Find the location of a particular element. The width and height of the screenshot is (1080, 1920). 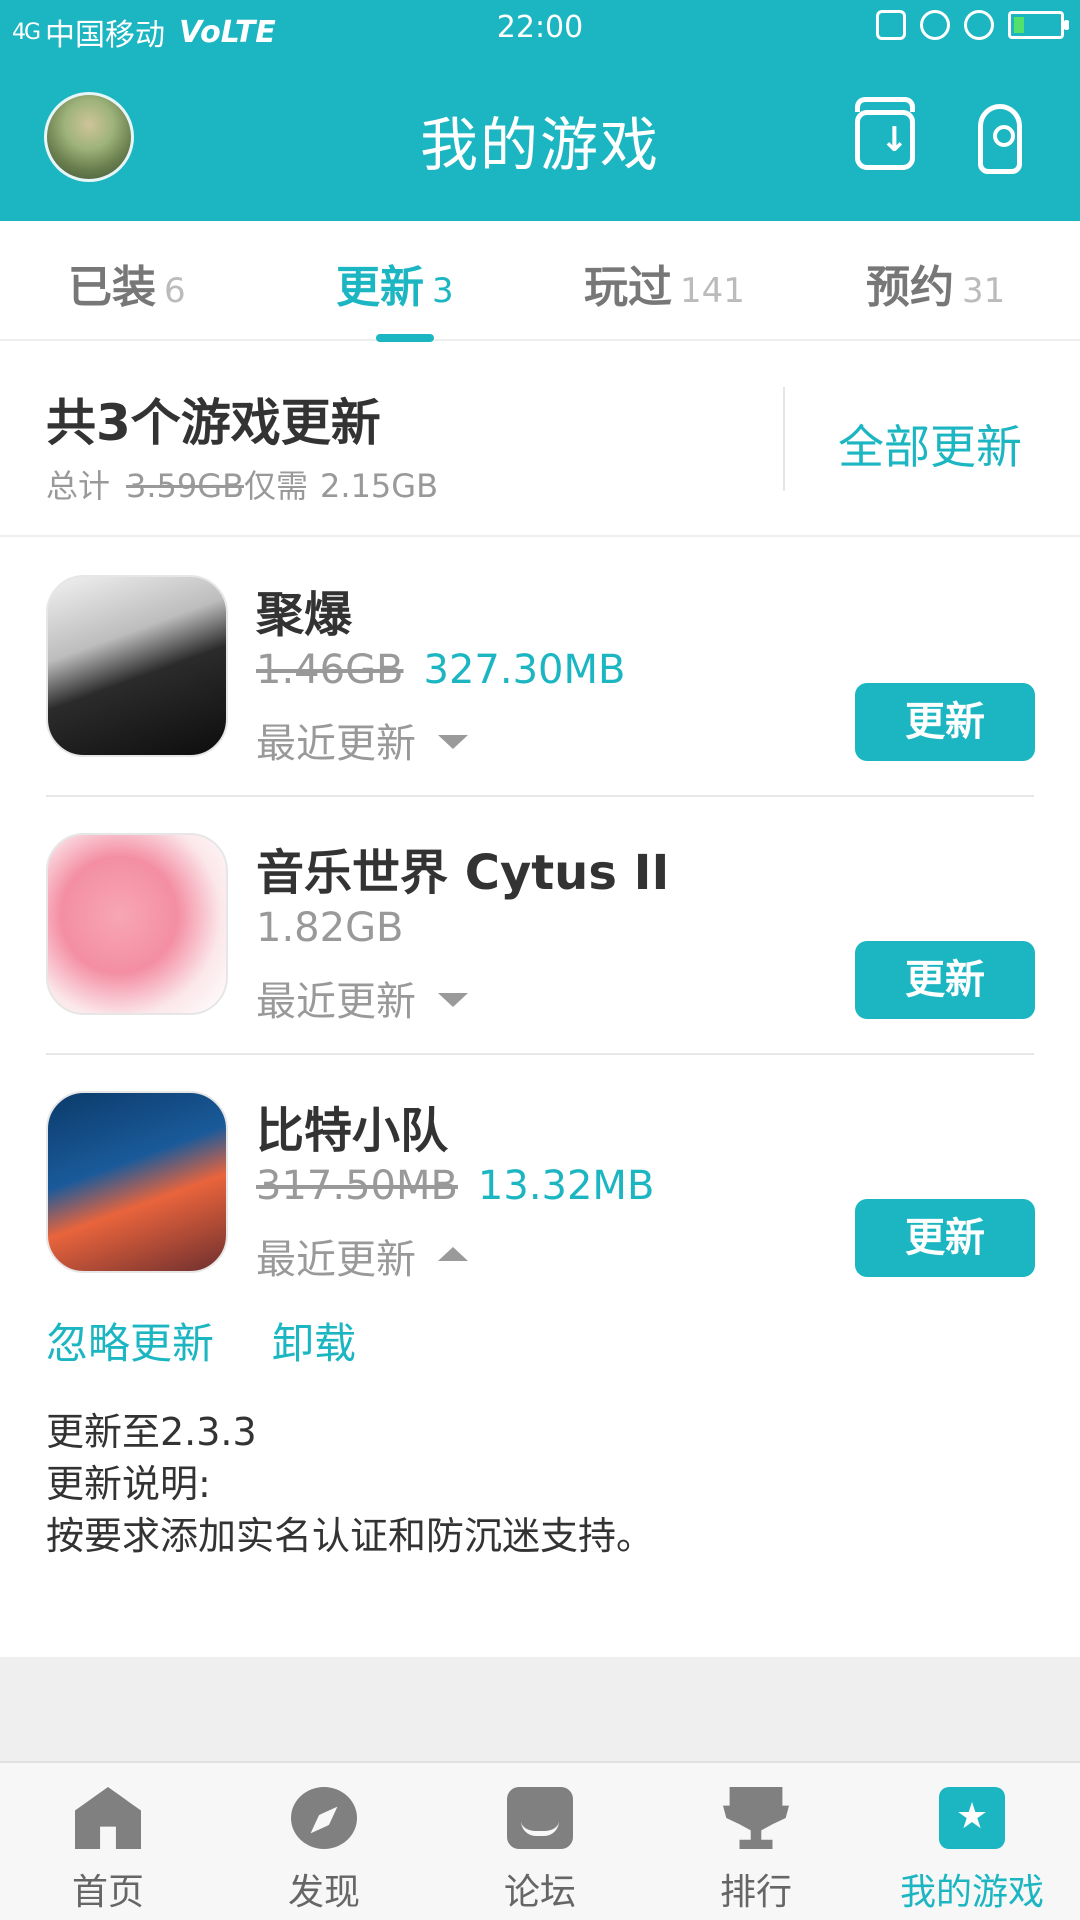

summary-need-label: 仅需 is located at coordinates (276, 486).